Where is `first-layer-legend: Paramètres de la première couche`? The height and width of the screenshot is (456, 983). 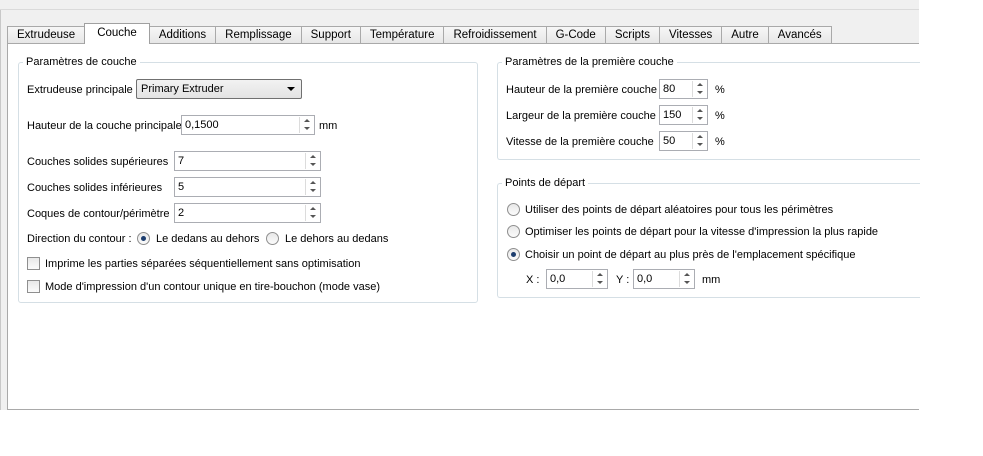 first-layer-legend: Paramètres de la première couche is located at coordinates (589, 62).